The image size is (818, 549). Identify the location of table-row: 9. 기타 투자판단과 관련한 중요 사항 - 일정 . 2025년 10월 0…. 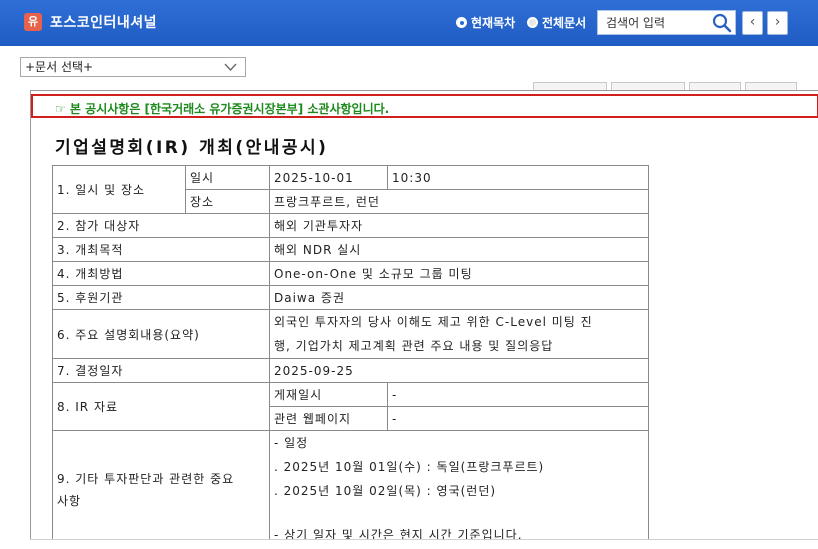
(350, 485).